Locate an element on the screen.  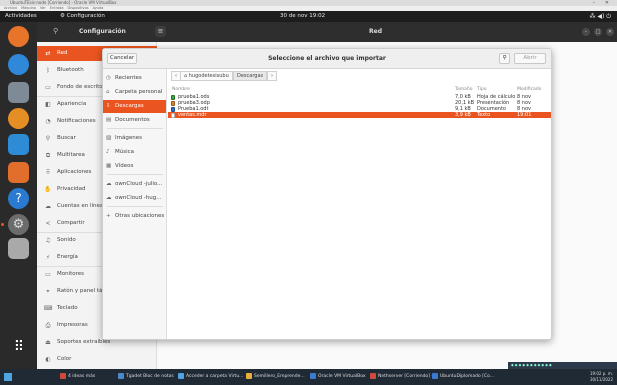
removable-media-icon: ⏏ is located at coordinates (48, 342).